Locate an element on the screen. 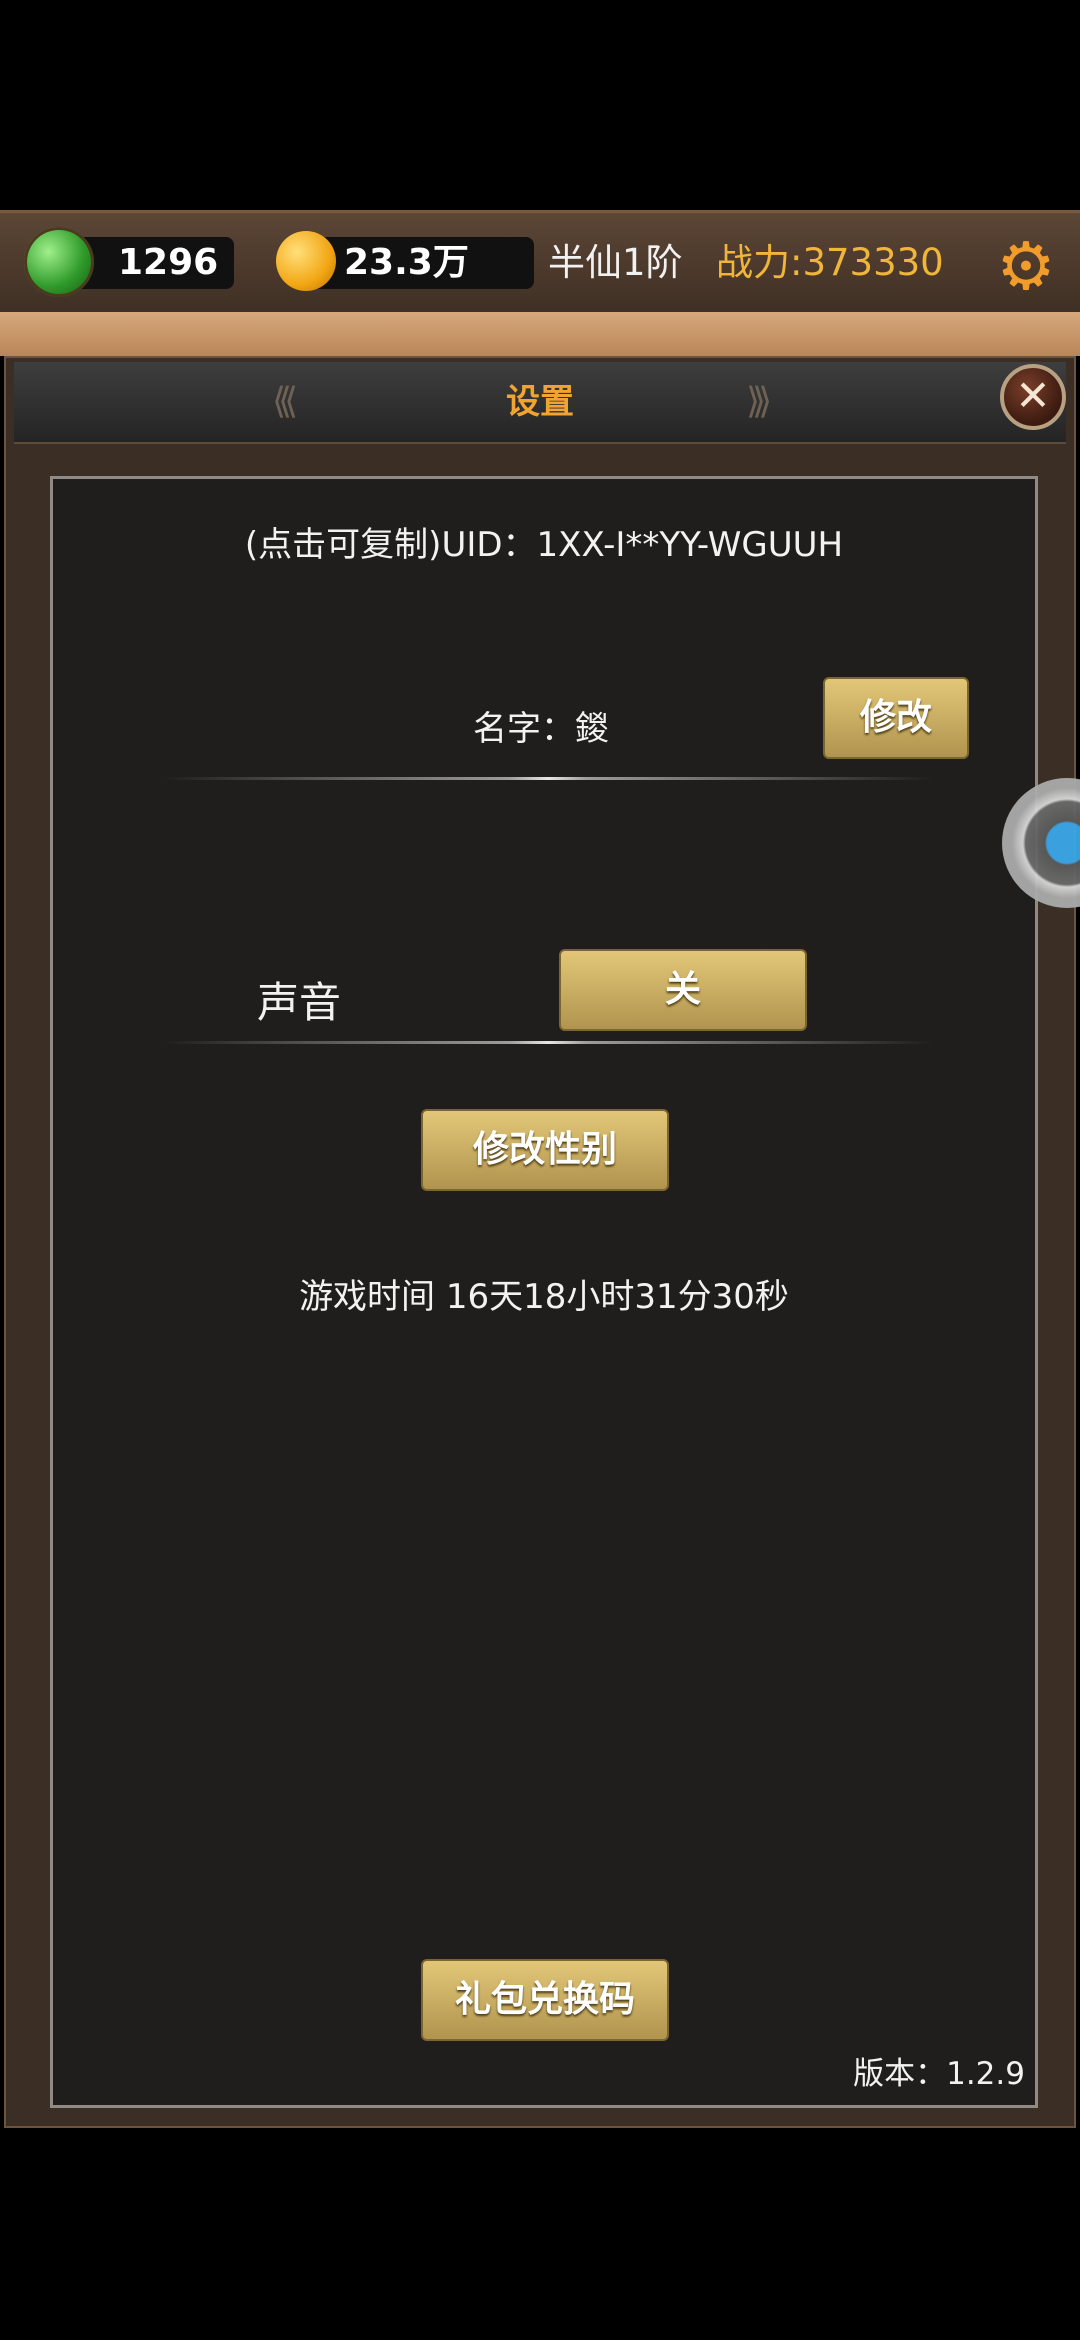 This screenshot has height=2340, width=1080. coin-counter: 23.3万 is located at coordinates (405, 261).